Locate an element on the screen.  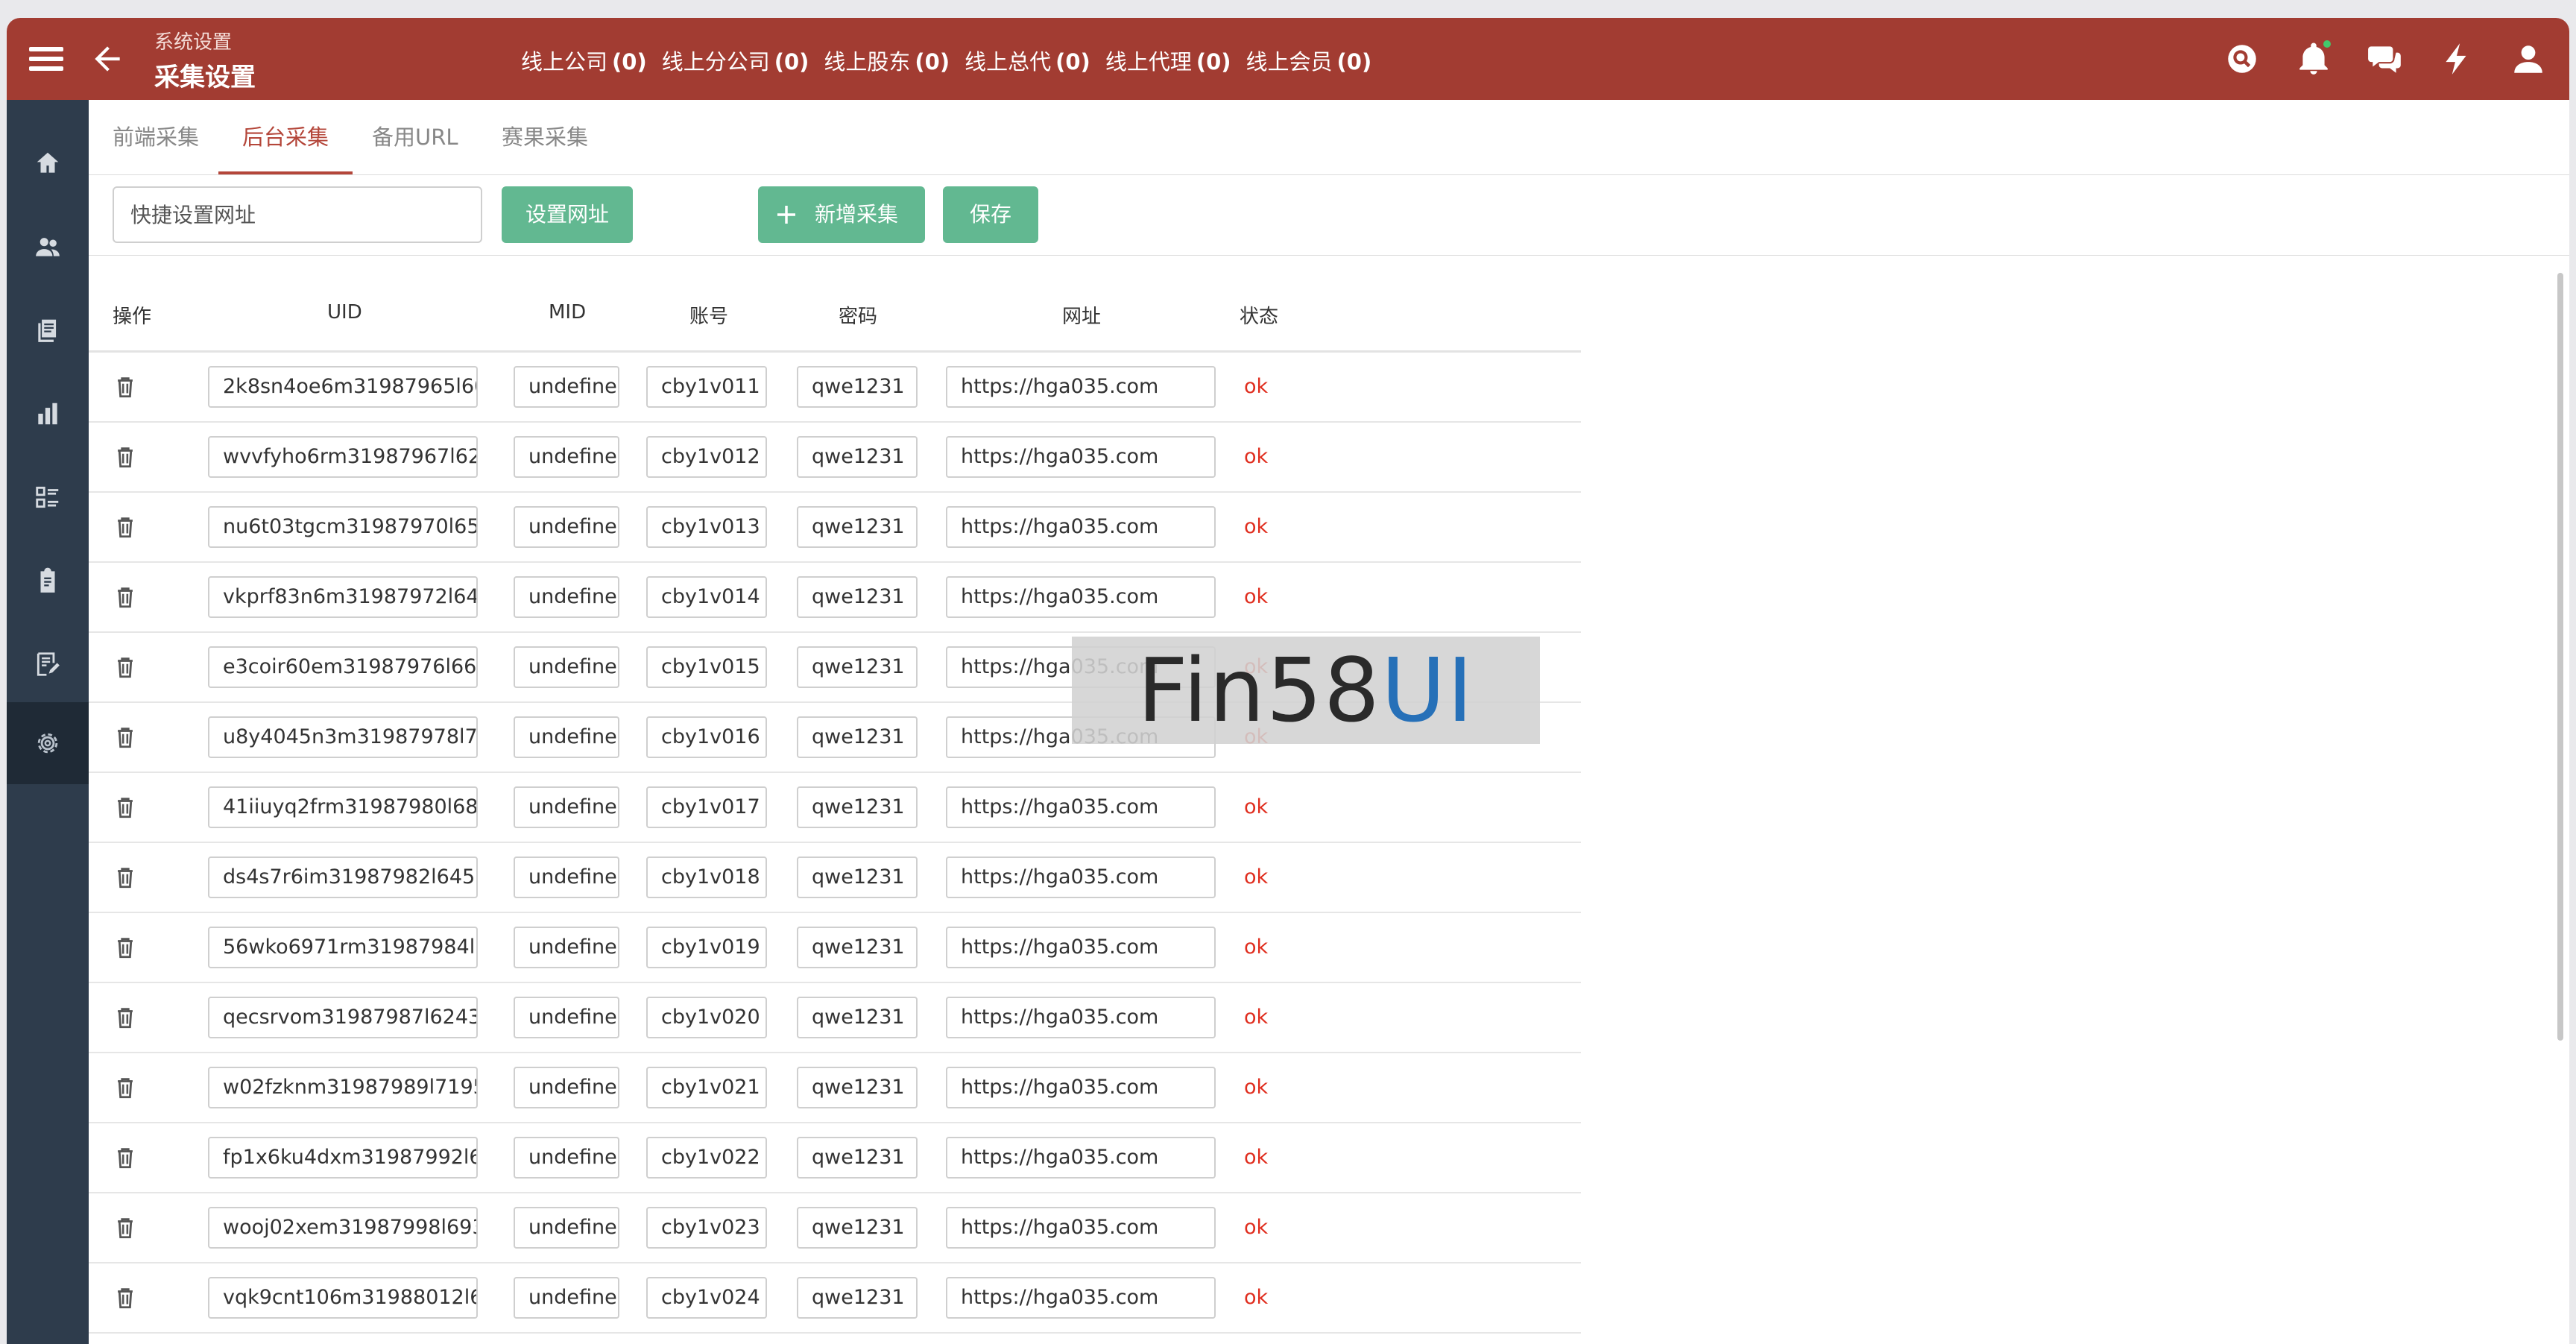
sidebar-item-settings is located at coordinates (48, 743).